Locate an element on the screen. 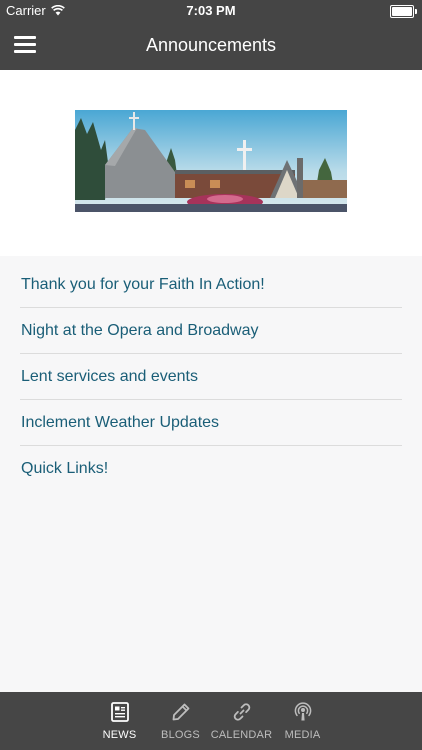 The image size is (422, 750). clock: 7:03 PM is located at coordinates (211, 10).